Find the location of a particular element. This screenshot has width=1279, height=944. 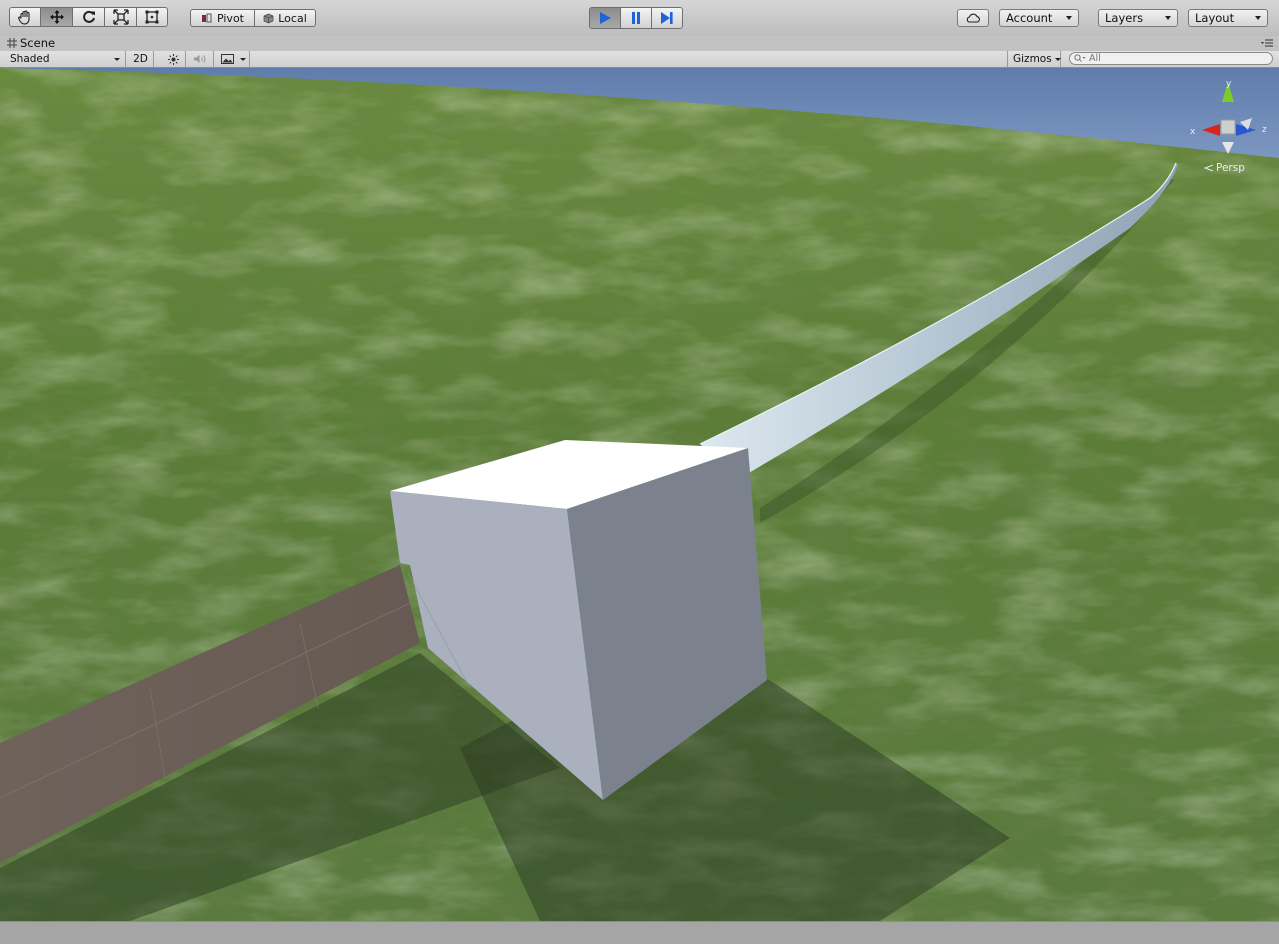

search-icon is located at coordinates (1080, 58).